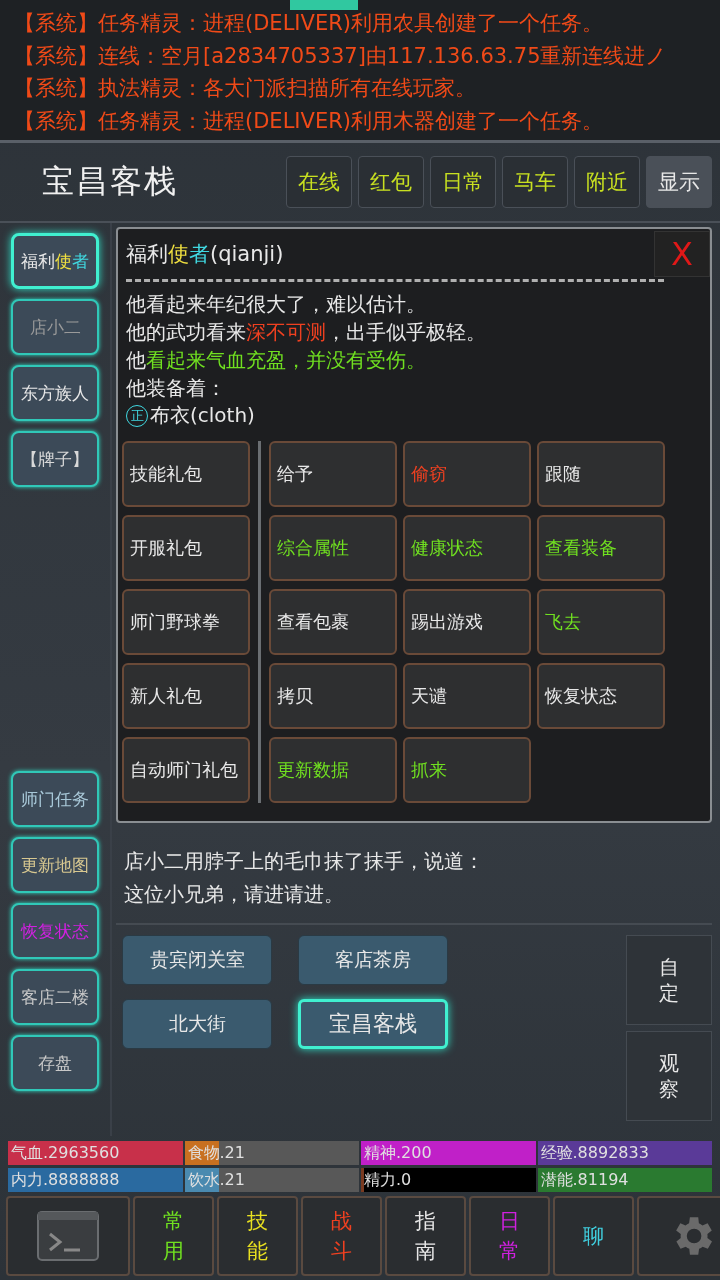  Describe the element at coordinates (391, 182) in the screenshot. I see `top-button: 红包` at that location.